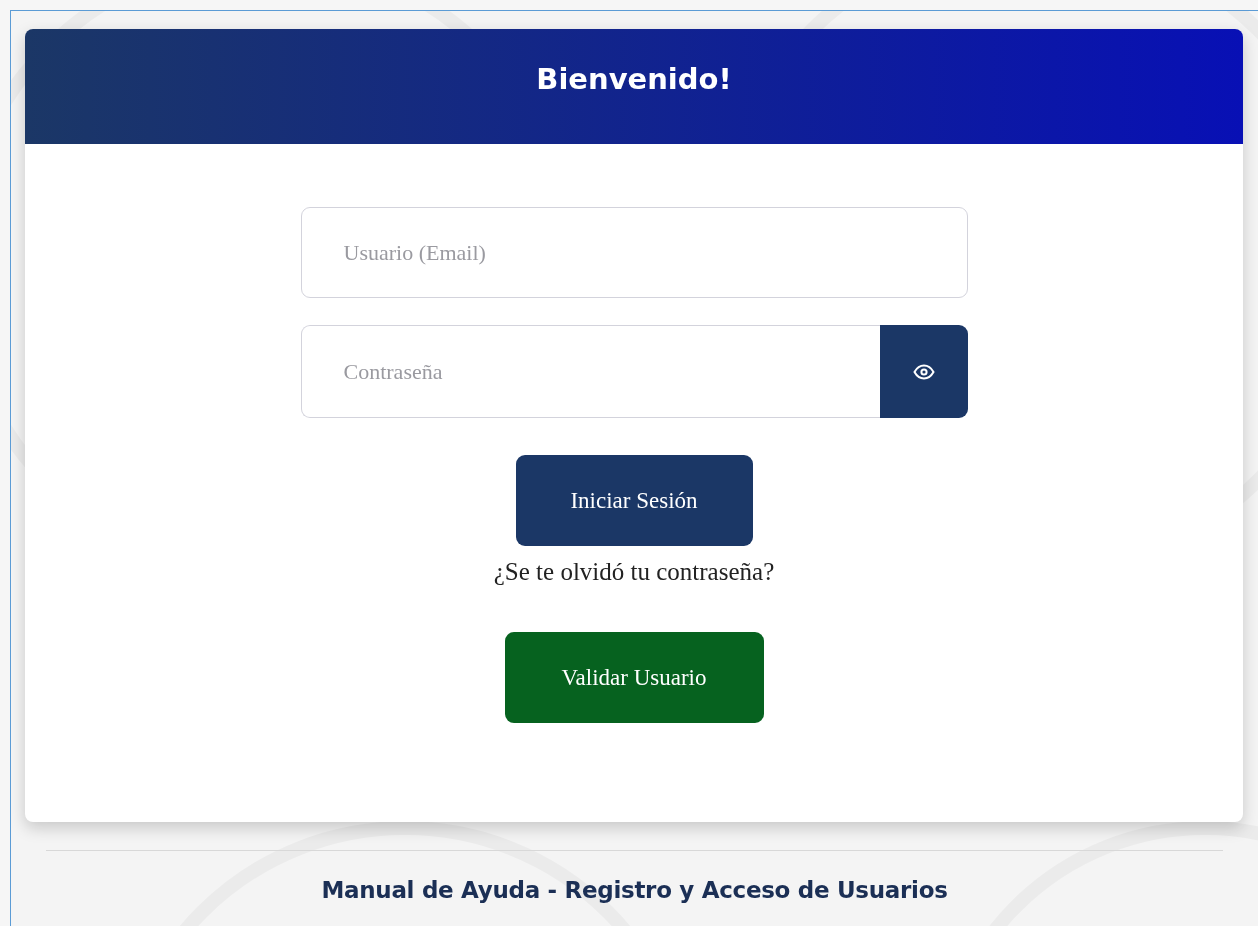 This screenshot has width=1258, height=926. I want to click on password-field: Contraseña, so click(590, 371).